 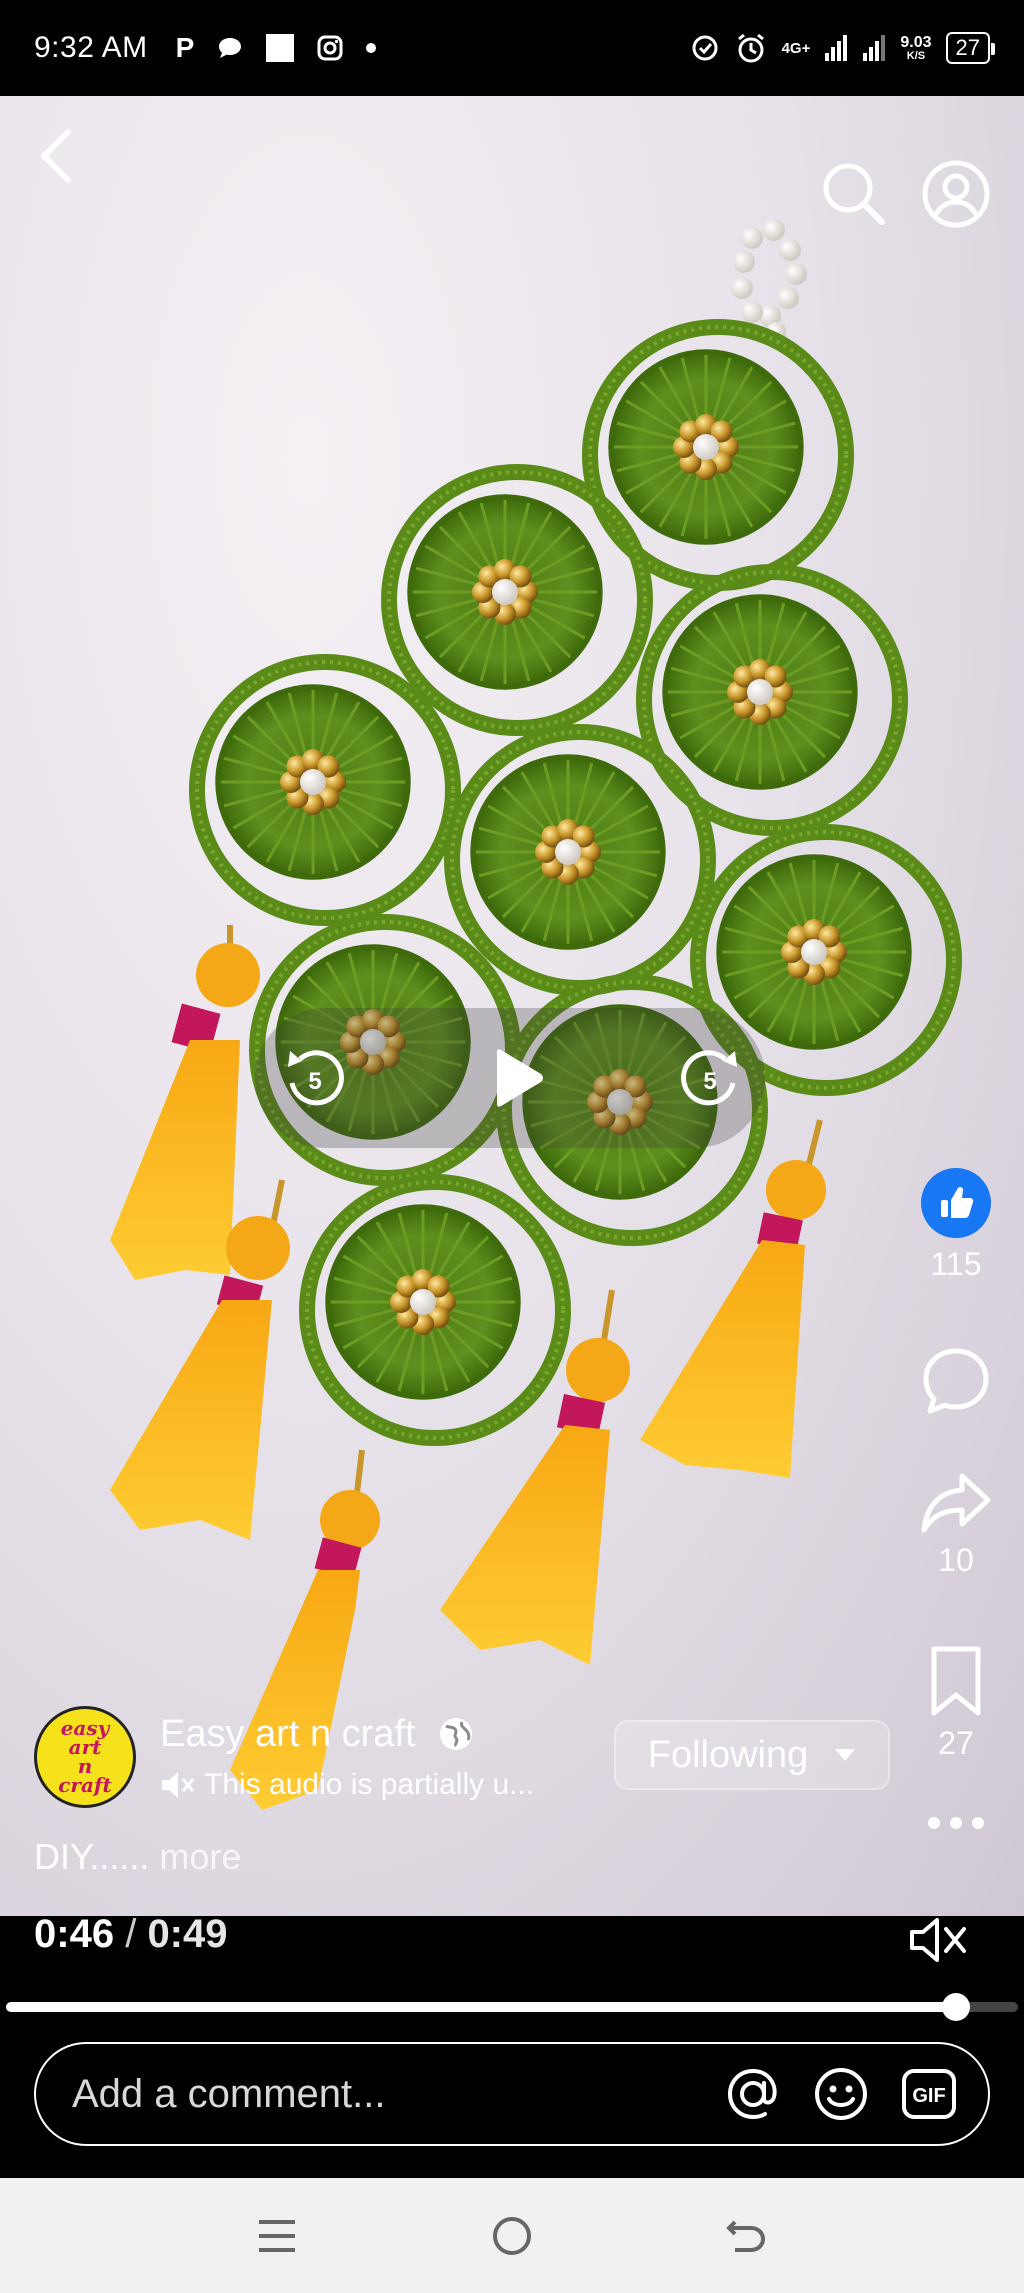 What do you see at coordinates (398, 2094) in the screenshot?
I see `comment-input` at bounding box center [398, 2094].